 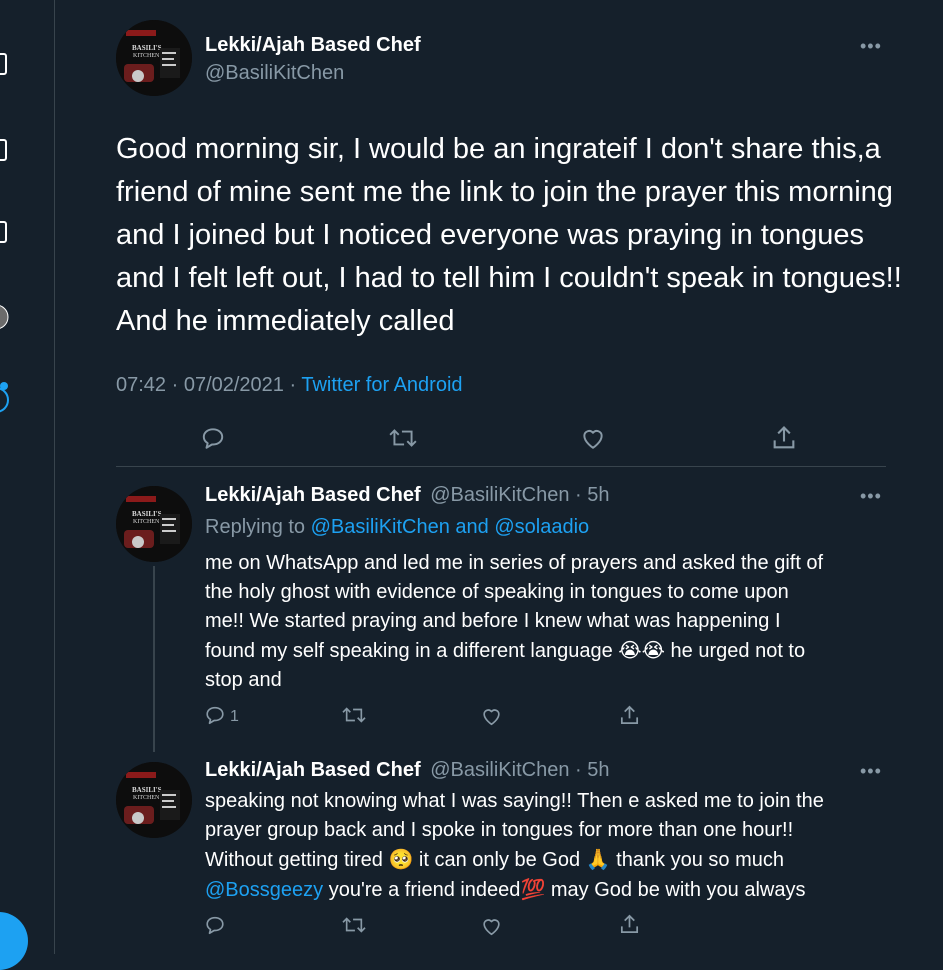 I want to click on tweet-meta: 07:42 · 07/02/2021 · Twitter for Android, so click(x=289, y=385).